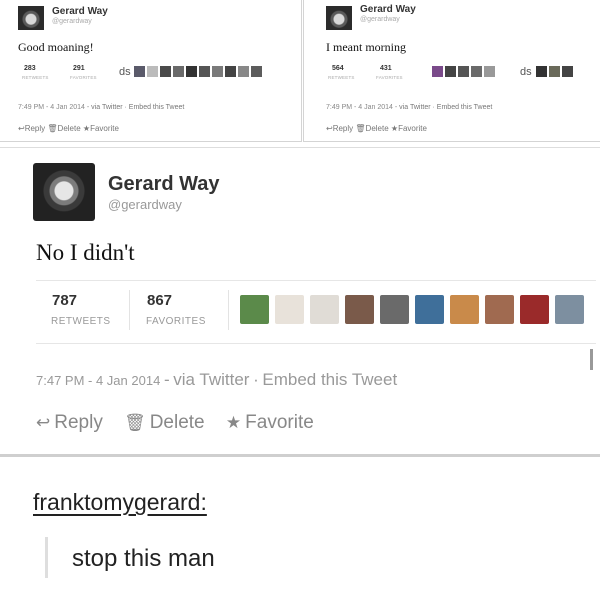 This screenshot has width=600, height=598. I want to click on tweet-text: I meant morning, so click(366, 47).